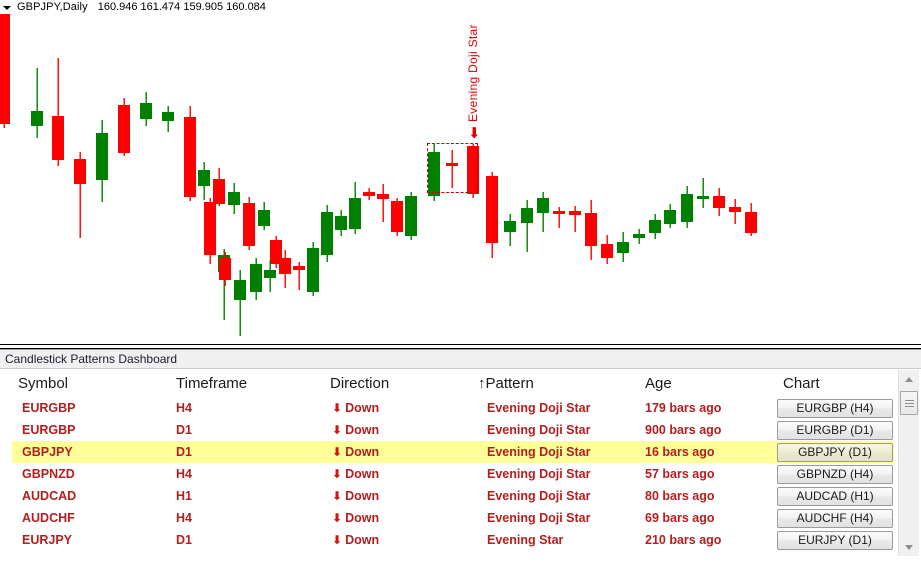  What do you see at coordinates (52, 7) in the screenshot?
I see `chart-symbol-label: GBPJPY,Daily` at bounding box center [52, 7].